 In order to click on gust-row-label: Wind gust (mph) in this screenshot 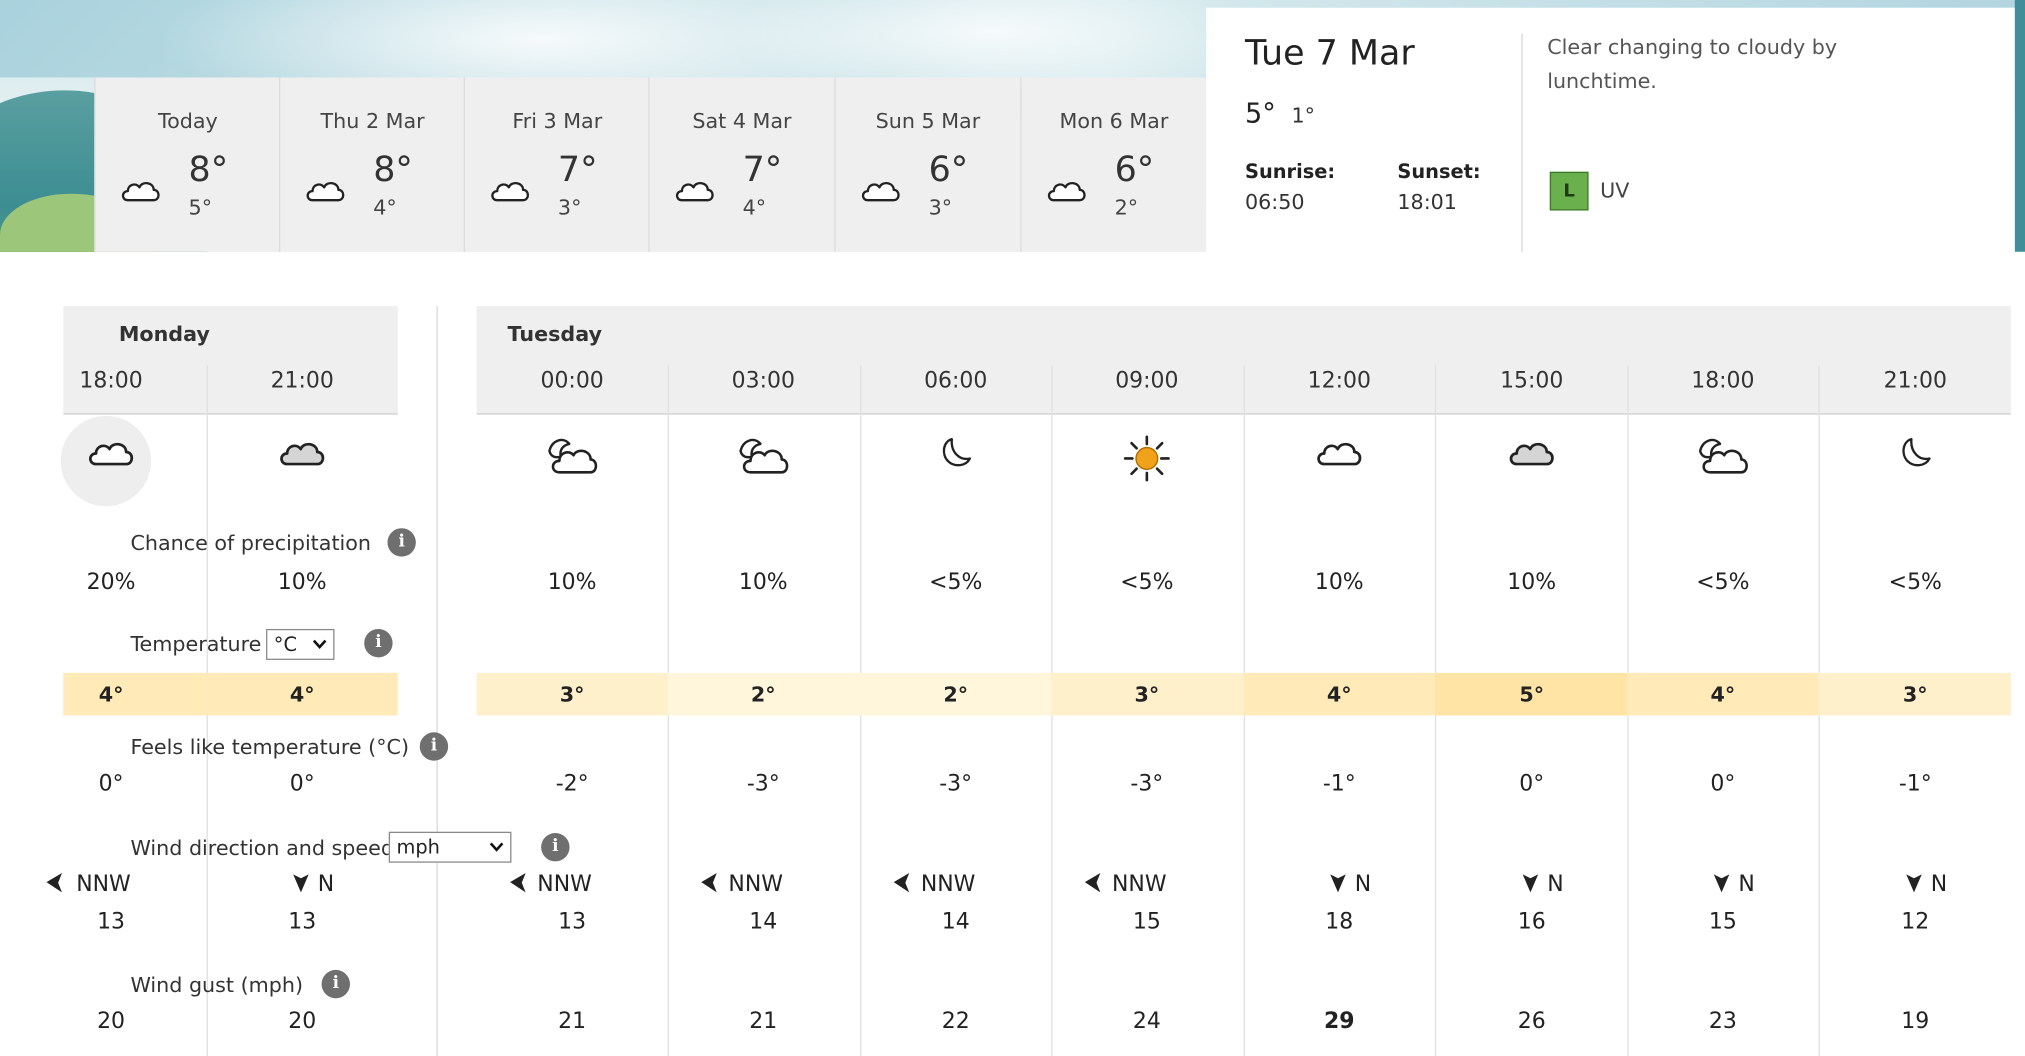, I will do `click(217, 985)`.